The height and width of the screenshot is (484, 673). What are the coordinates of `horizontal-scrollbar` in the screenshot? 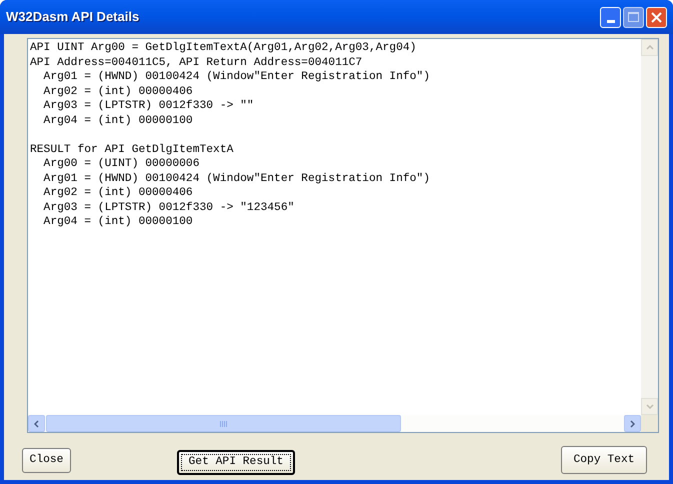 It's located at (334, 423).